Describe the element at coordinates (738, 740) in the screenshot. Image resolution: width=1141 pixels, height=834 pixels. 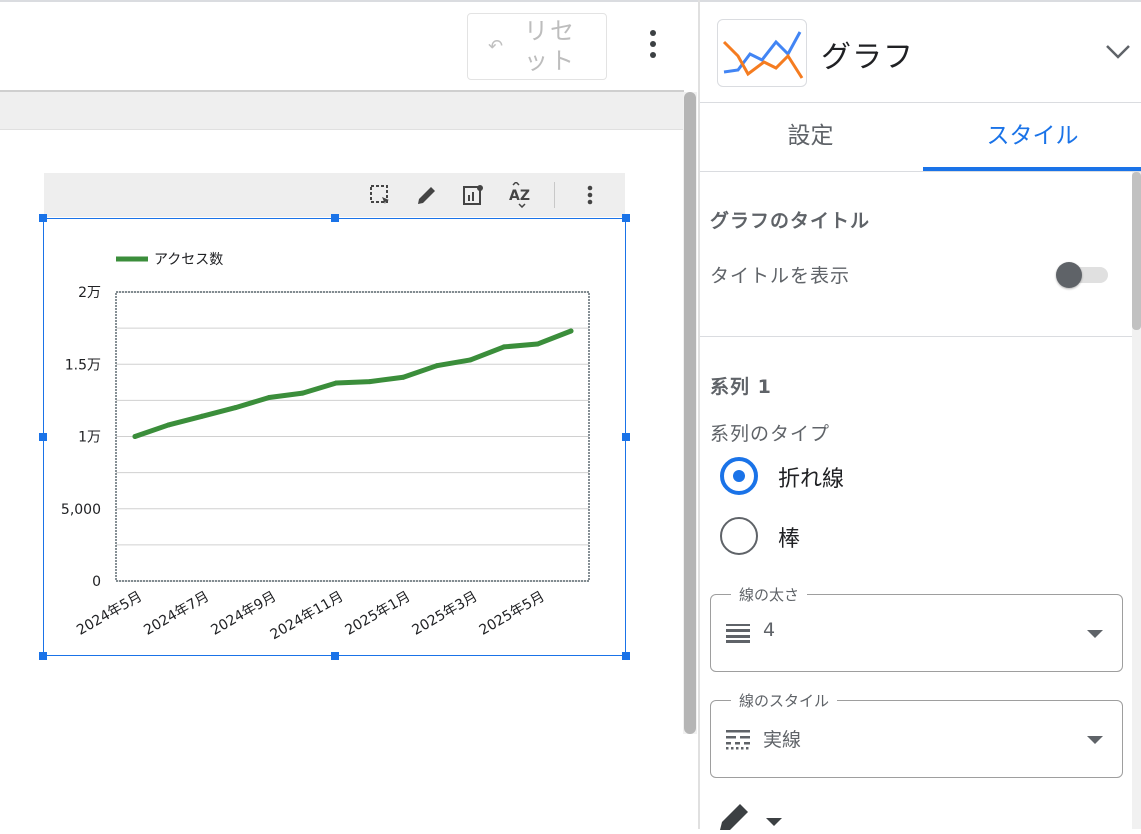
I see `line-style-icon` at that location.